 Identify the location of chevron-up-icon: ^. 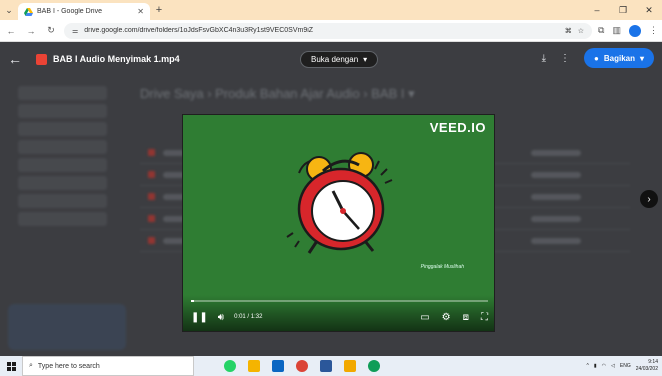
(588, 366).